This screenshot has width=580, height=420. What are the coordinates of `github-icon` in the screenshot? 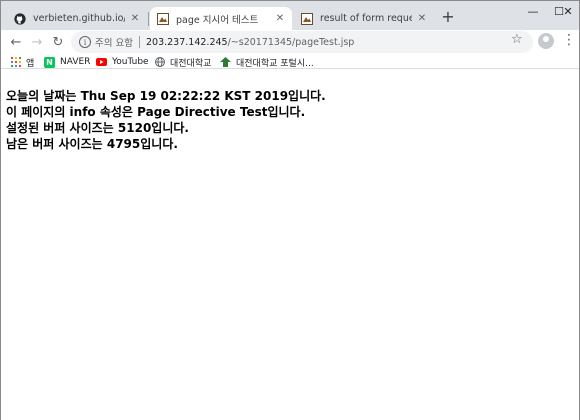 It's located at (20, 19).